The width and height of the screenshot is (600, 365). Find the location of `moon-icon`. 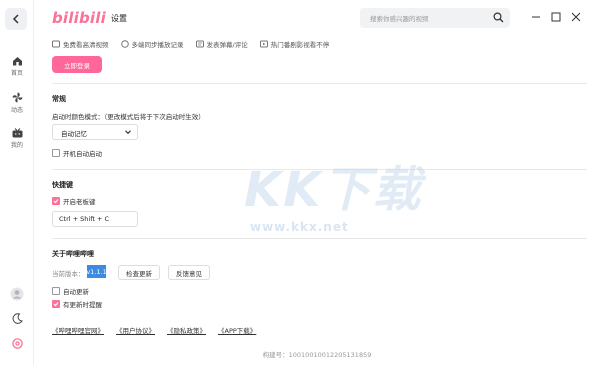

moon-icon is located at coordinates (17, 318).